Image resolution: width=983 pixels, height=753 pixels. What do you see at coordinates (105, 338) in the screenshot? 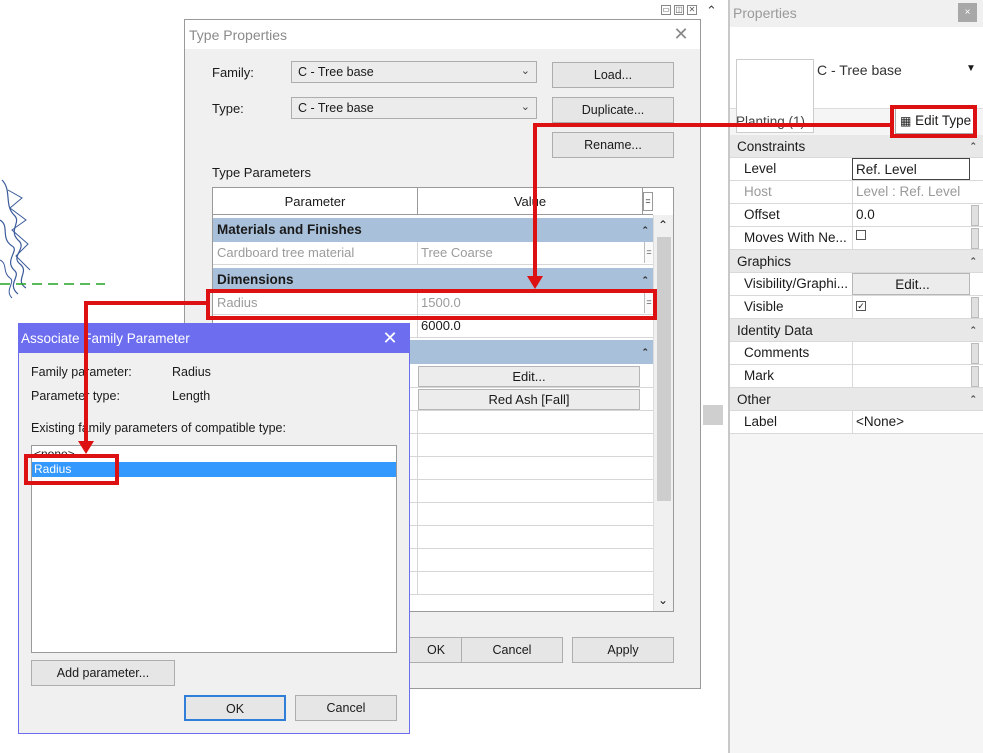
I see `associate-dialog-title: Associate Family Parameter` at bounding box center [105, 338].